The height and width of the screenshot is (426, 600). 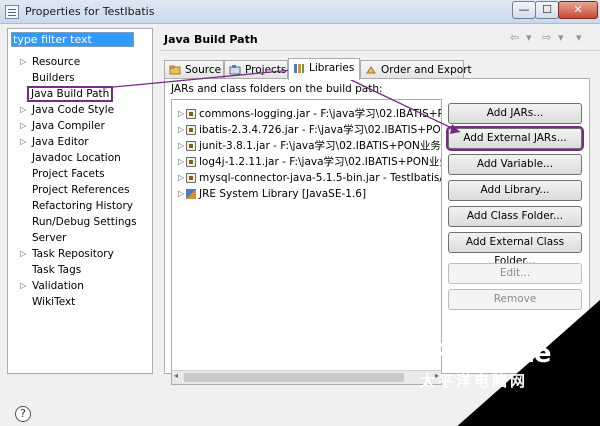 What do you see at coordinates (23, 414) in the screenshot?
I see `help-icon: ?` at bounding box center [23, 414].